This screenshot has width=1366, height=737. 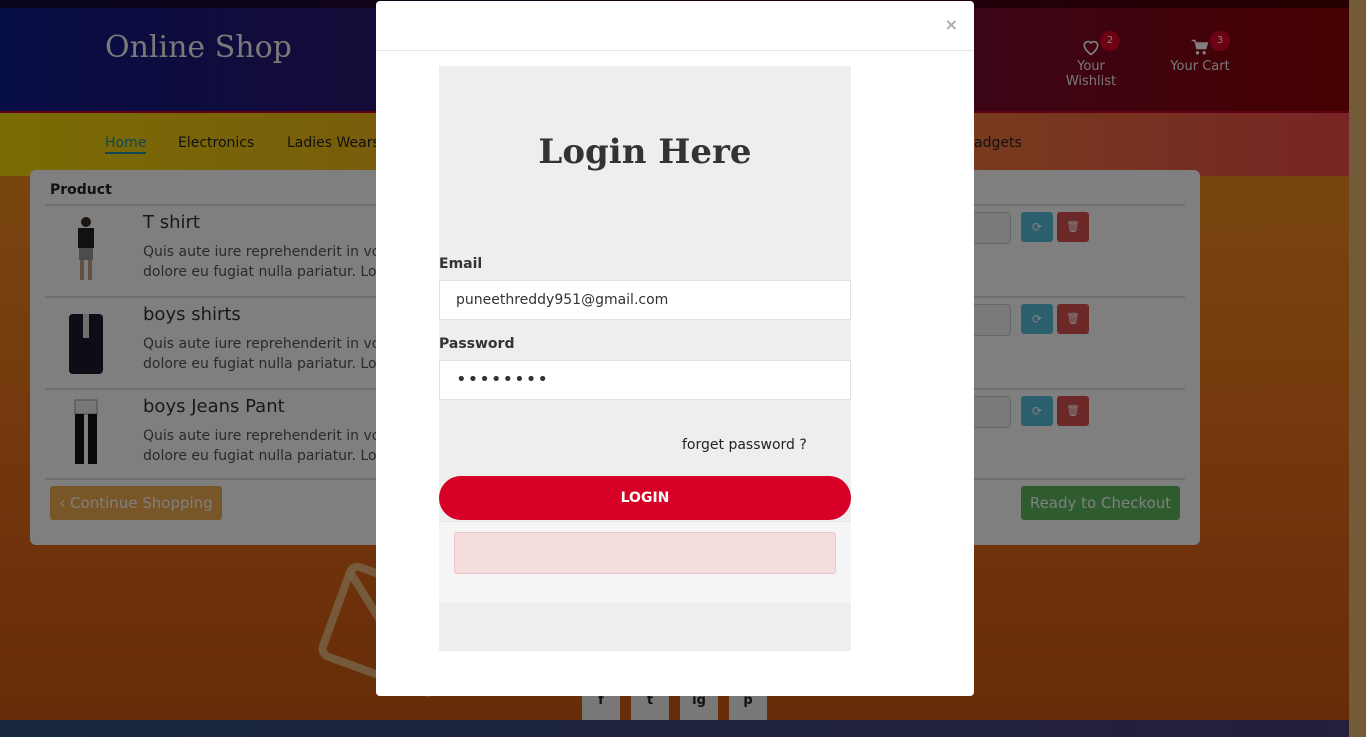 What do you see at coordinates (645, 380) in the screenshot?
I see `password-field: ••••••••` at bounding box center [645, 380].